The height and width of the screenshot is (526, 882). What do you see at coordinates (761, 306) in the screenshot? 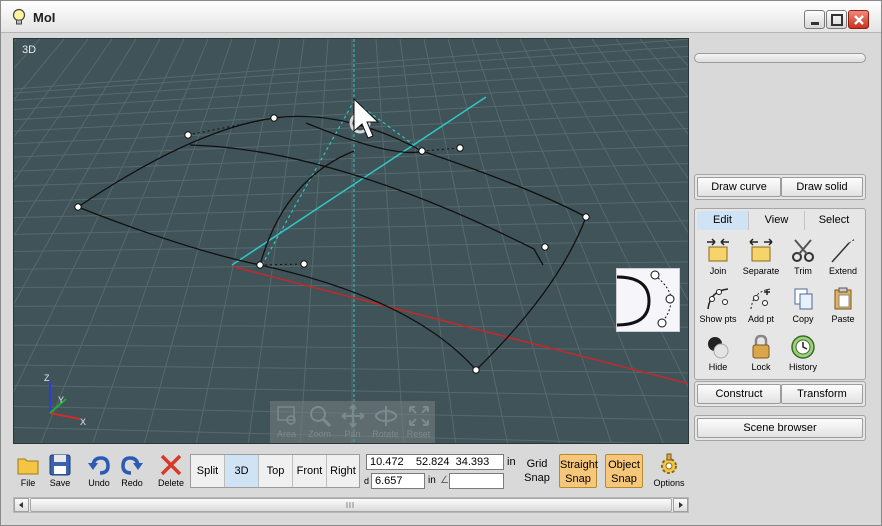
I see `add-pt-tool: Add pt` at bounding box center [761, 306].